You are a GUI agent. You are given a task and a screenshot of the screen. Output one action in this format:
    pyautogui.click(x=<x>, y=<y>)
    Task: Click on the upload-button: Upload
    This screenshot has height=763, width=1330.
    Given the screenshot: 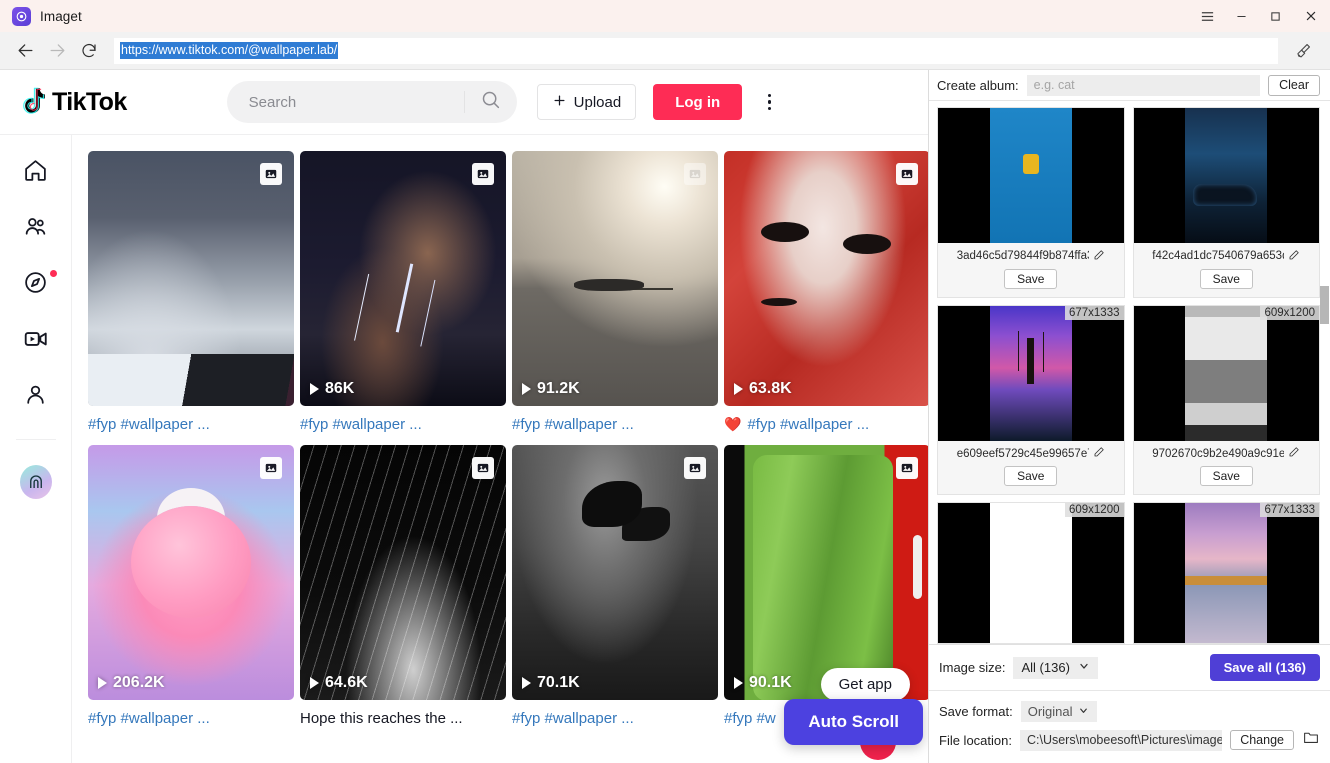 What is the action you would take?
    pyautogui.click(x=586, y=102)
    